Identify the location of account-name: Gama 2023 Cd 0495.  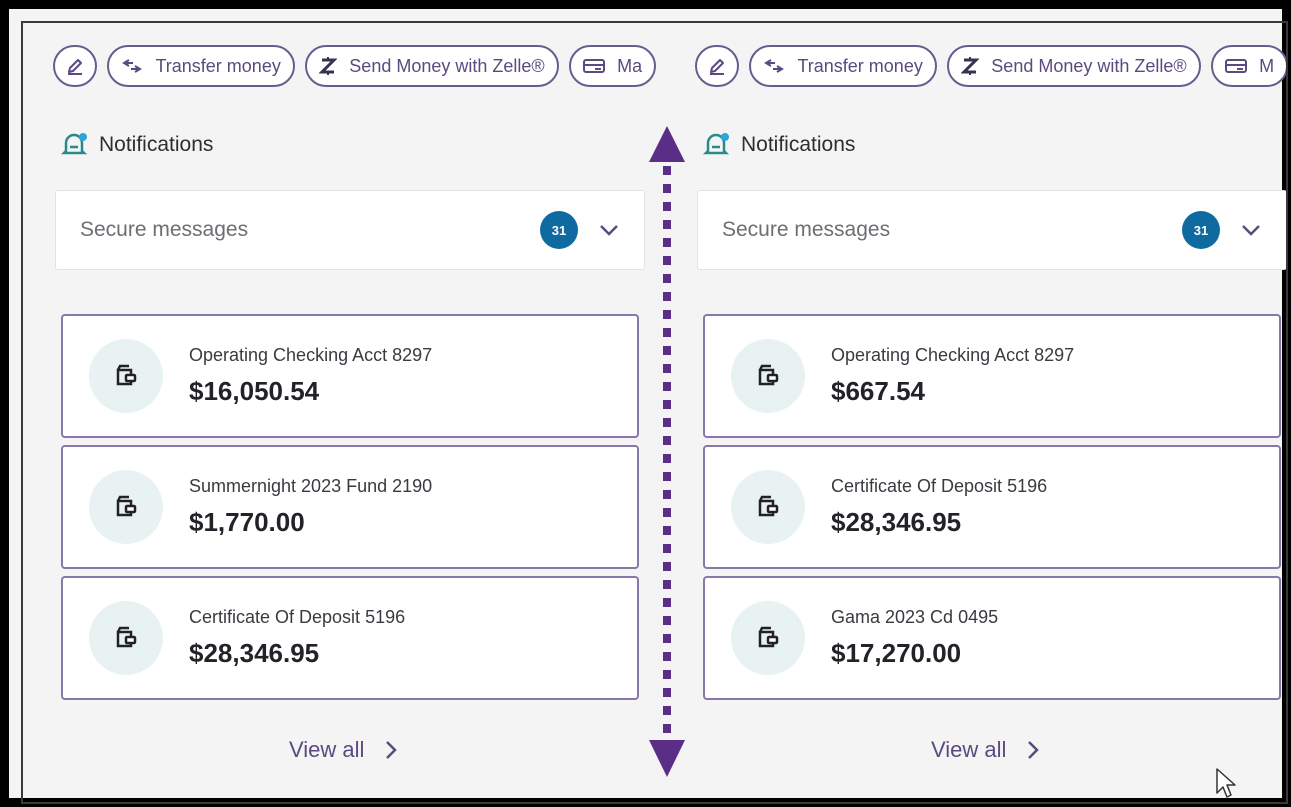
(915, 617).